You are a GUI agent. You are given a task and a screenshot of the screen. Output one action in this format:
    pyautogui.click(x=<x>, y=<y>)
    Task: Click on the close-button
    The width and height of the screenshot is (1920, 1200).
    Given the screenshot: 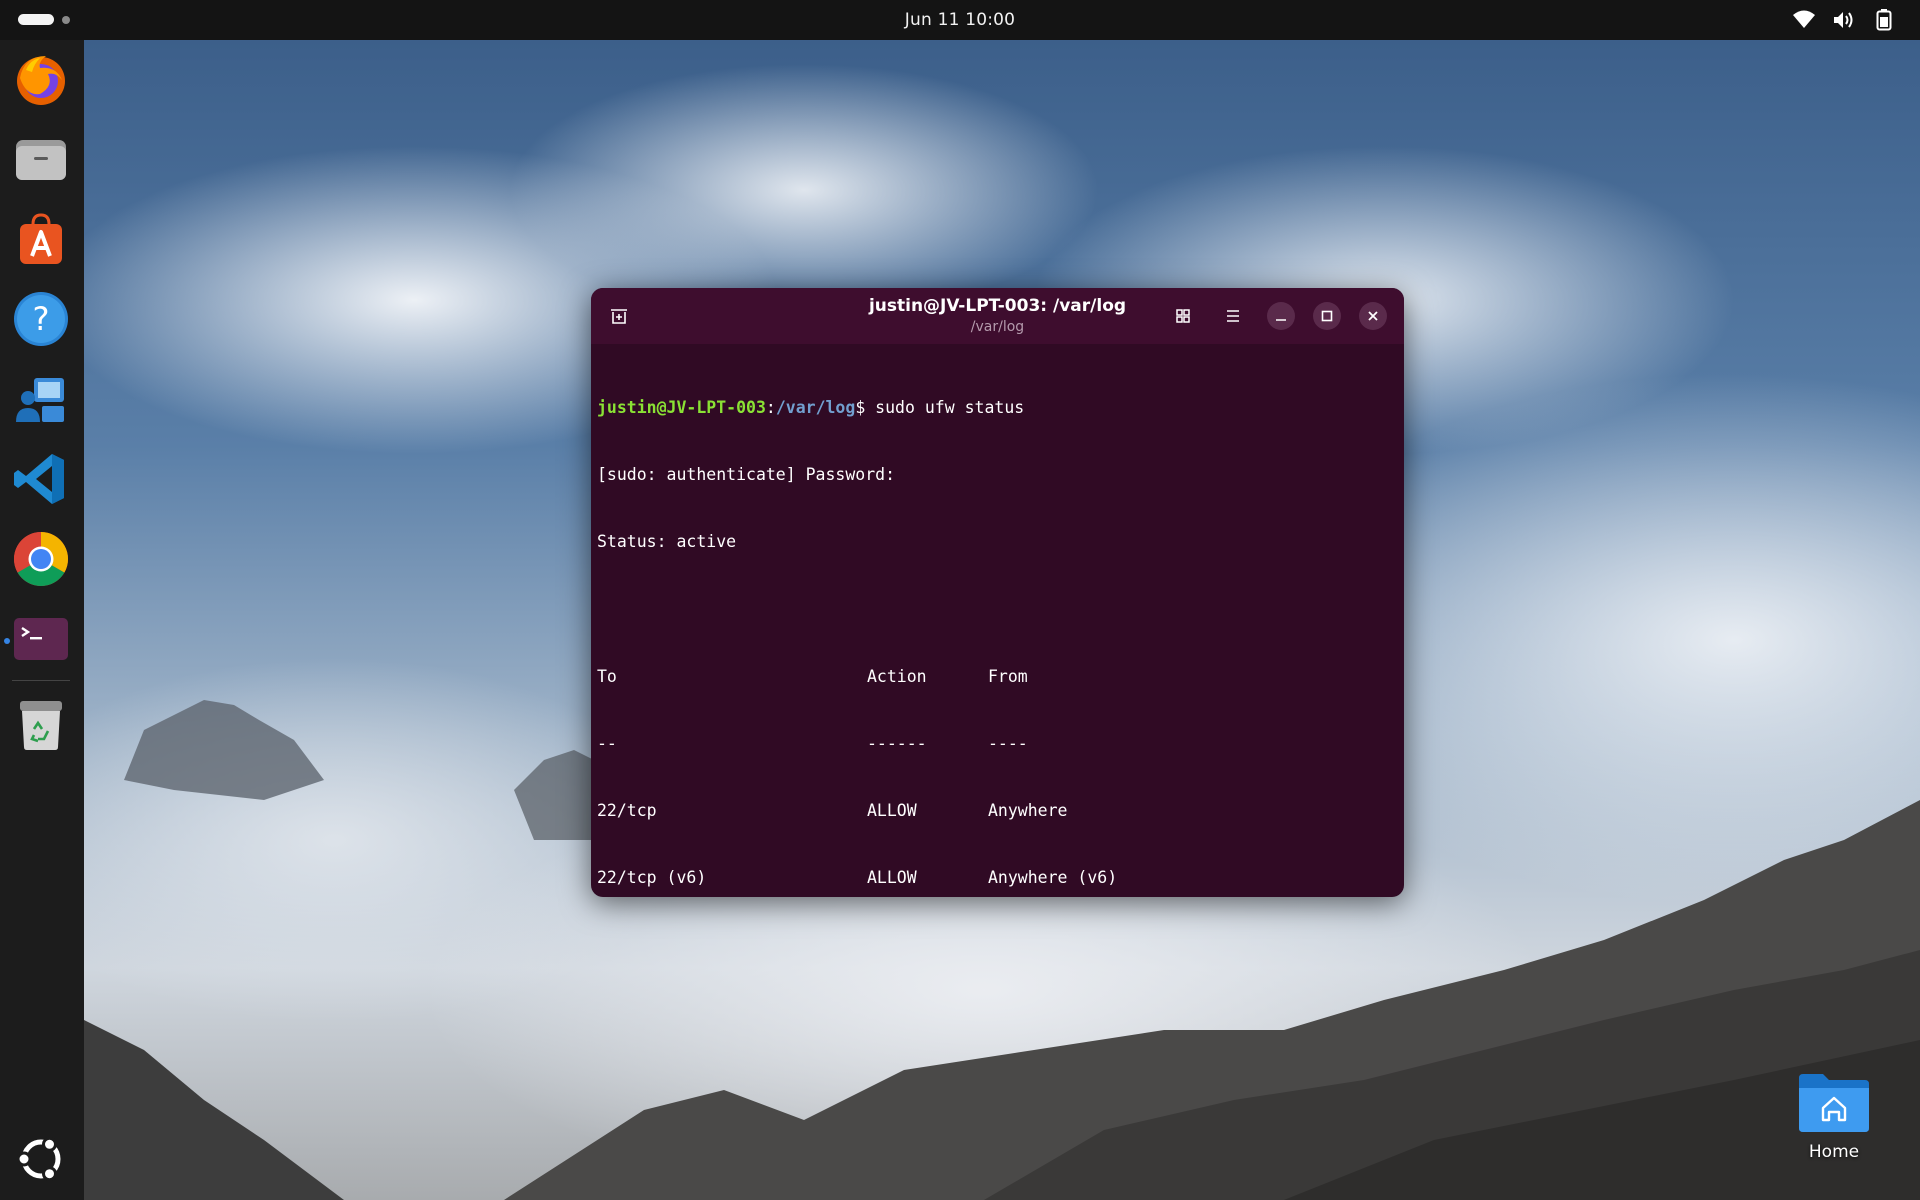 What is the action you would take?
    pyautogui.click(x=1373, y=316)
    